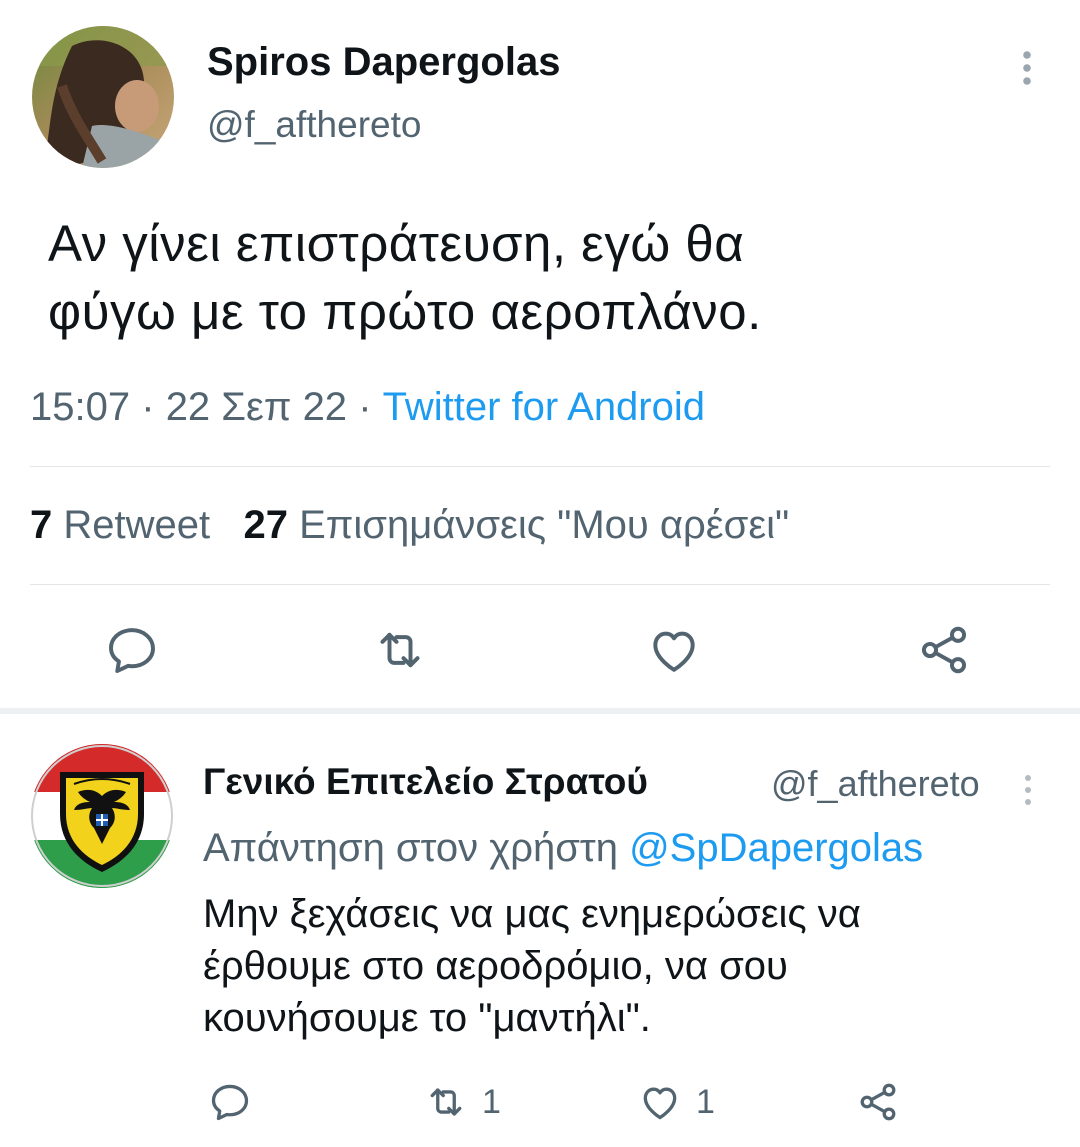 Image resolution: width=1080 pixels, height=1147 pixels. I want to click on reply-author-display-name: Γενικό Επιτελείο Στρατού, so click(425, 782).